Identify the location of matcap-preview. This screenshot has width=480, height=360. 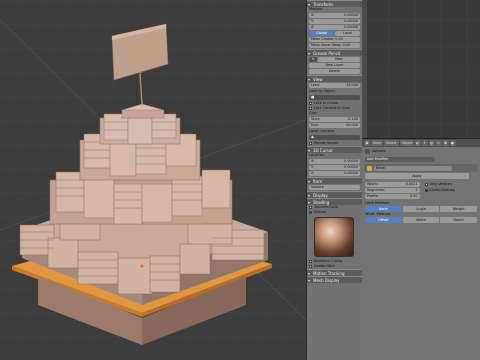
(334, 237).